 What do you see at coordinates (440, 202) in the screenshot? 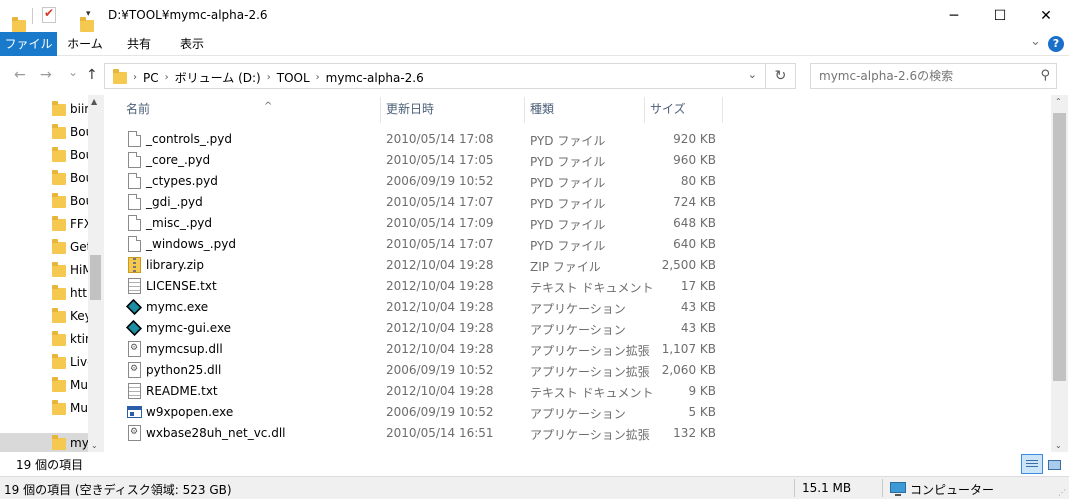
I see `file-date: 2010/05/14 17:07` at bounding box center [440, 202].